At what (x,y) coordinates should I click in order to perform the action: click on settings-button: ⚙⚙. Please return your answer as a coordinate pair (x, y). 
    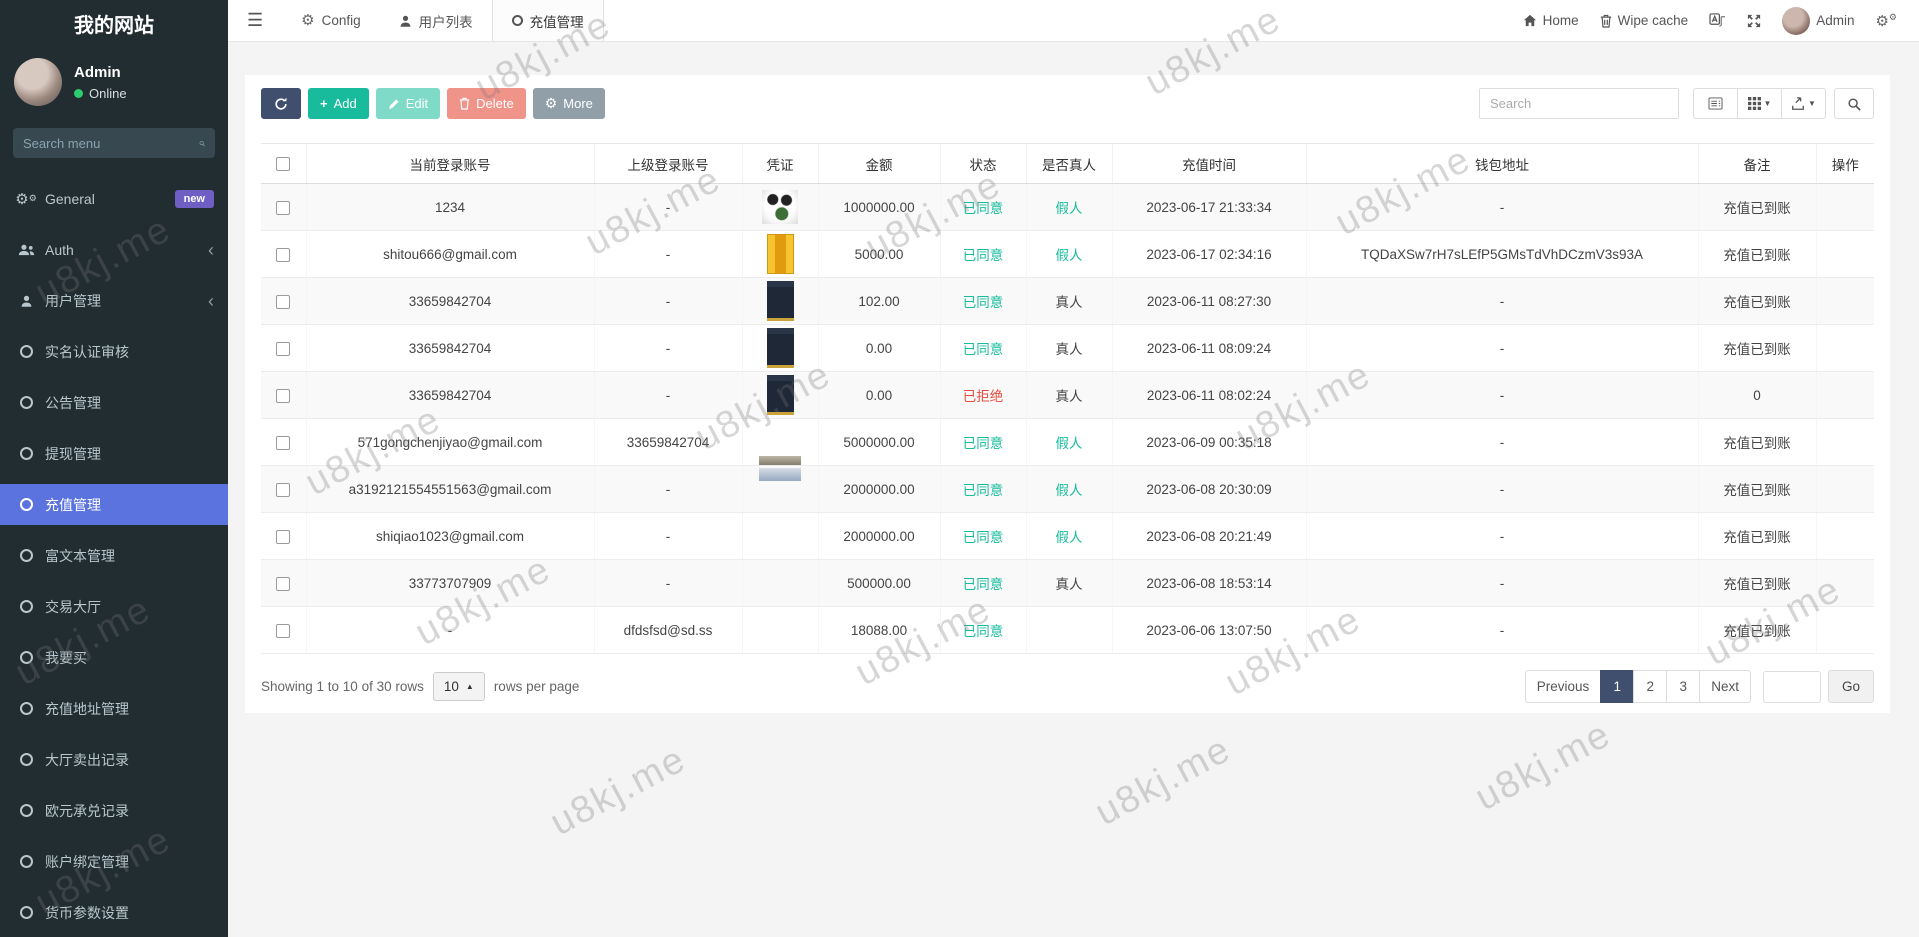
    Looking at the image, I should click on (1886, 20).